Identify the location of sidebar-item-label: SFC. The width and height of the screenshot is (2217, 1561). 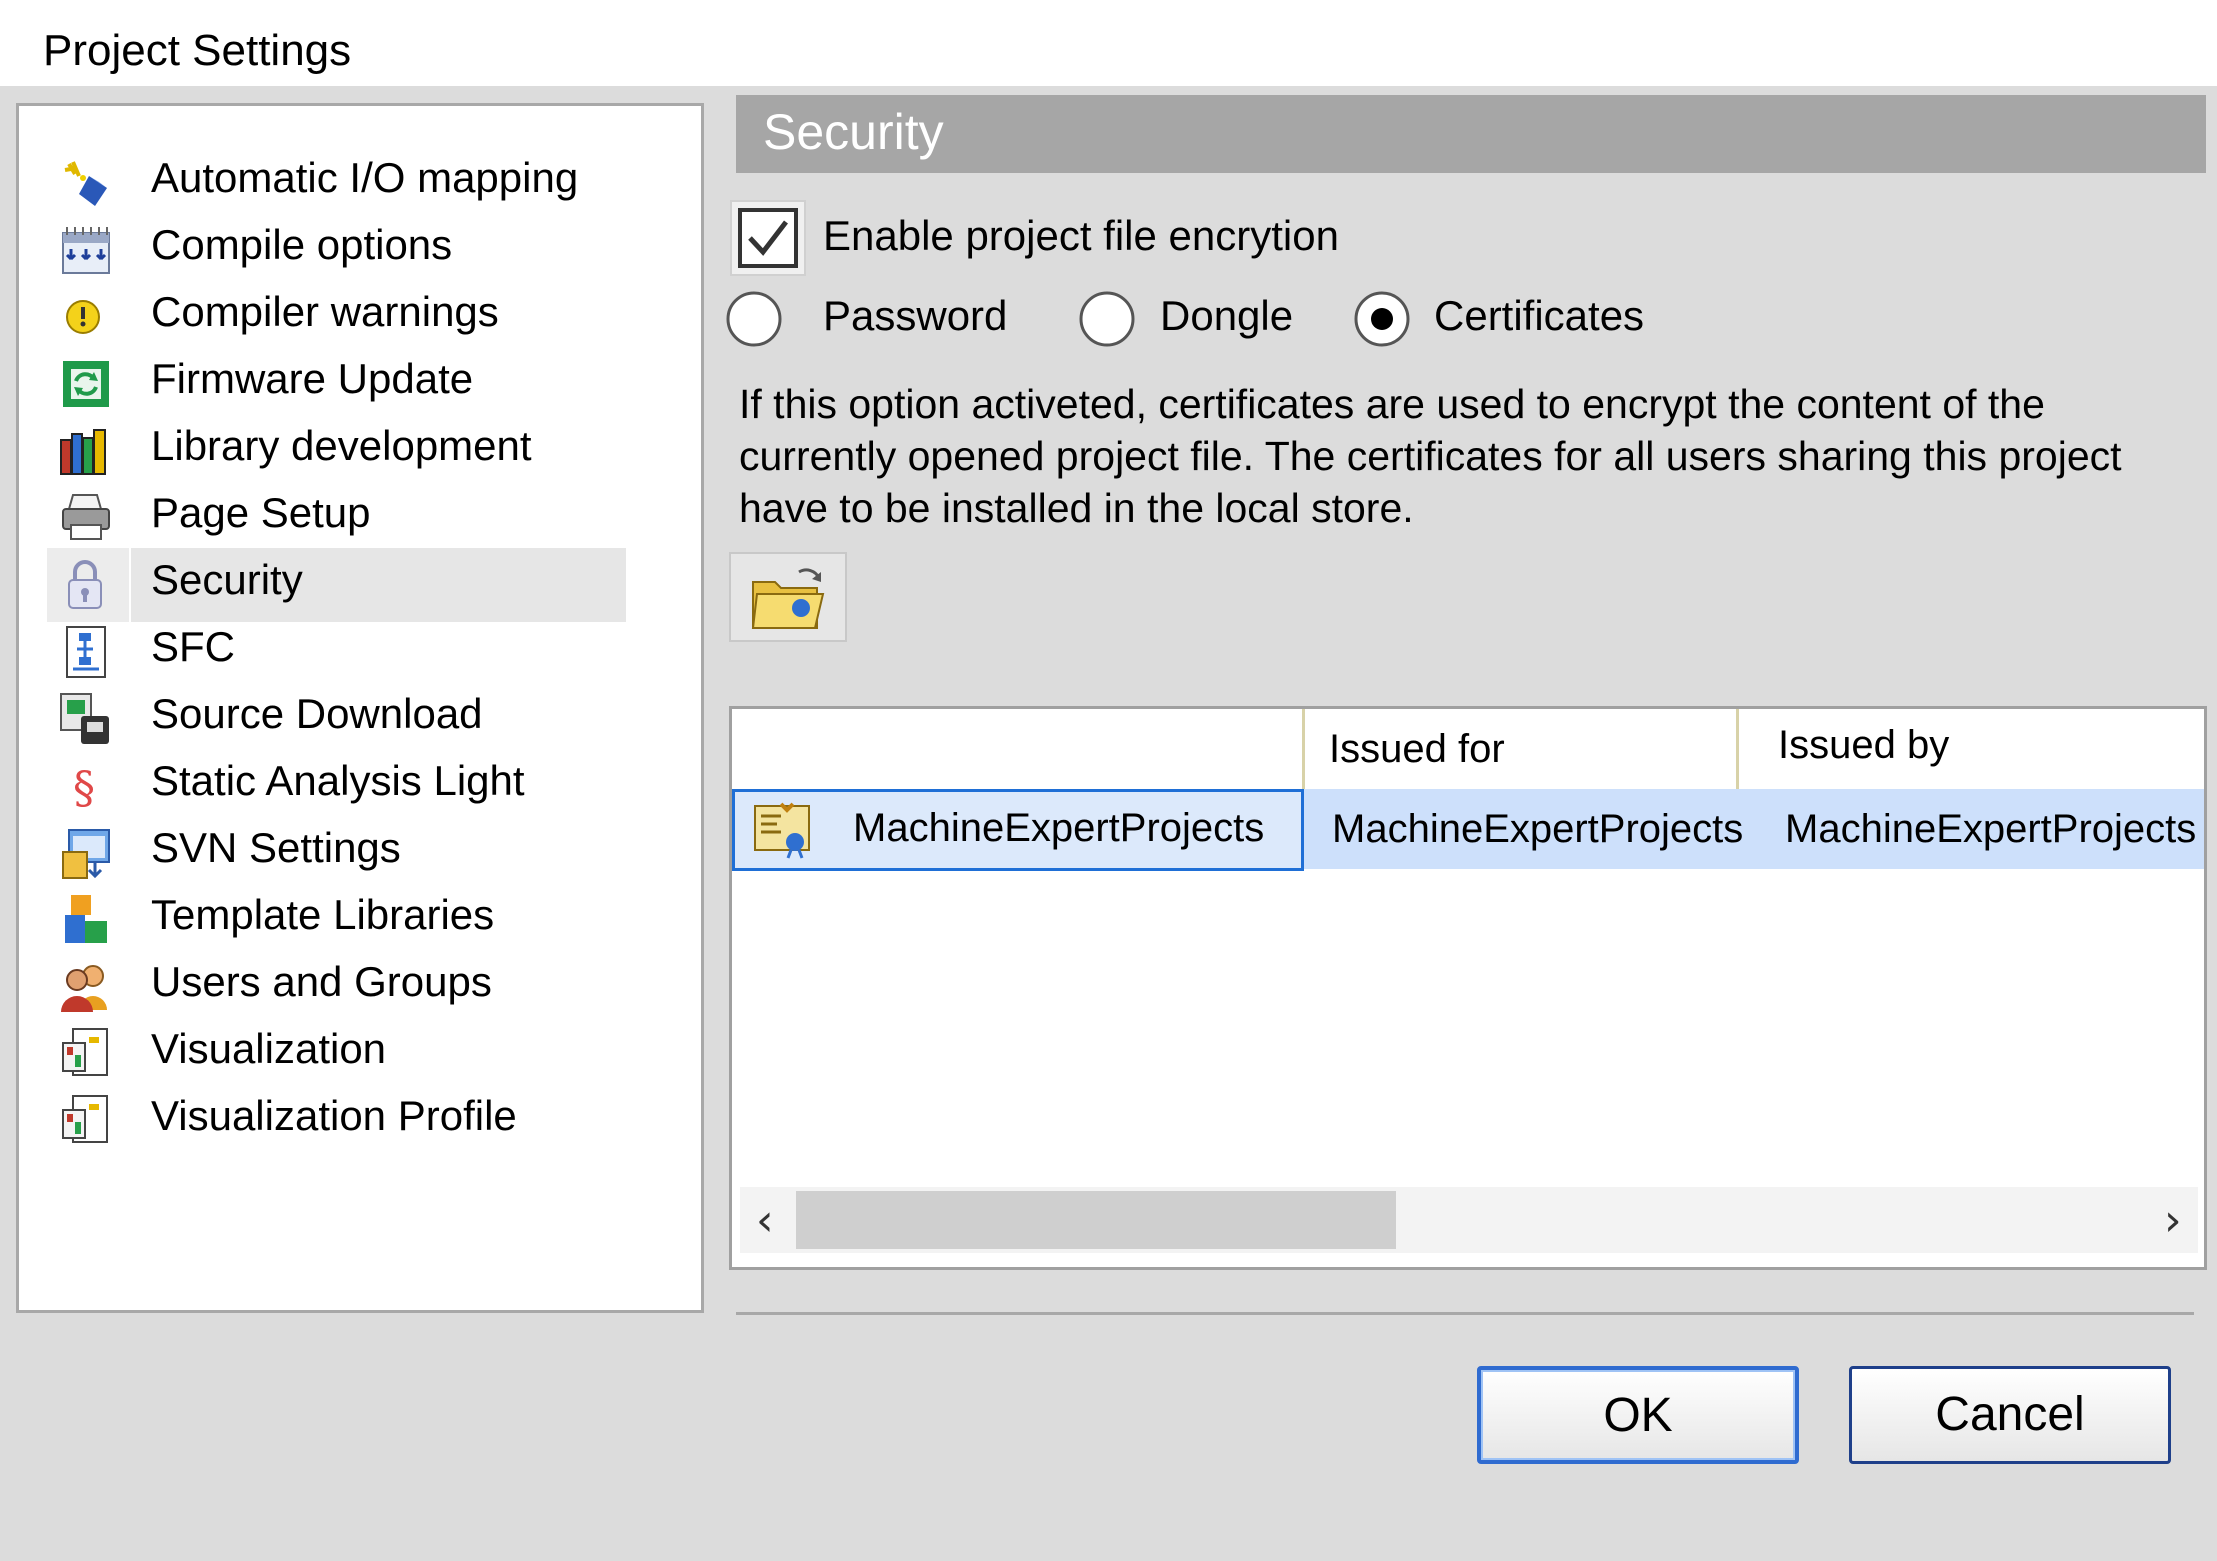
(193, 646).